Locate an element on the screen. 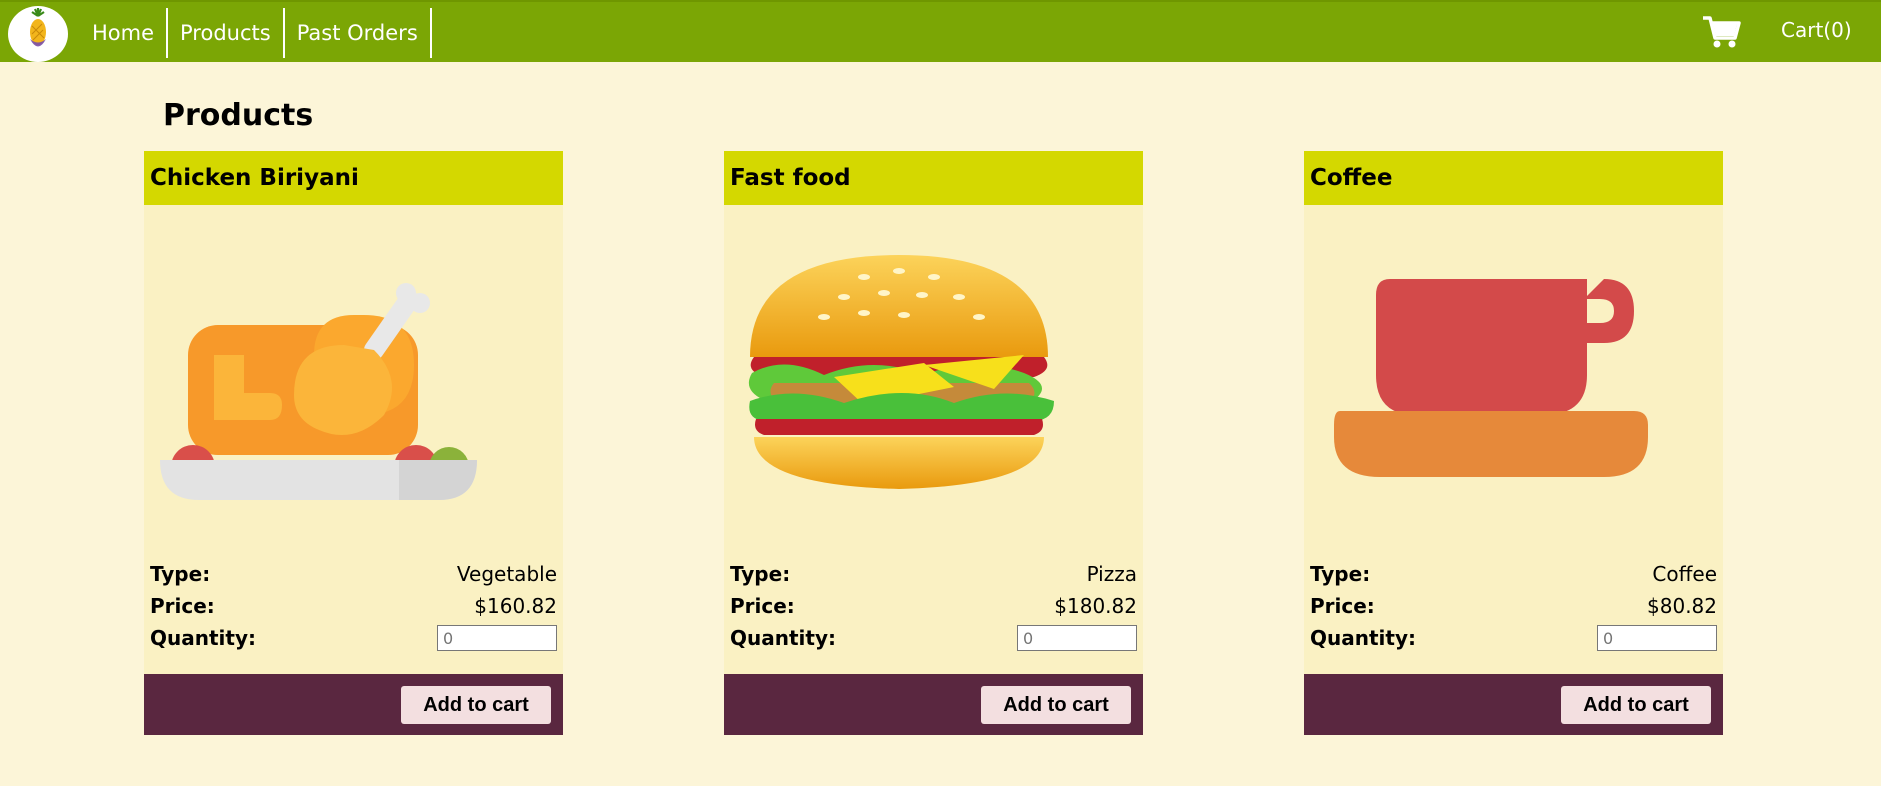  product-details: Type: Coffee Price: $80.82 Quantity: is located at coordinates (1513, 606).